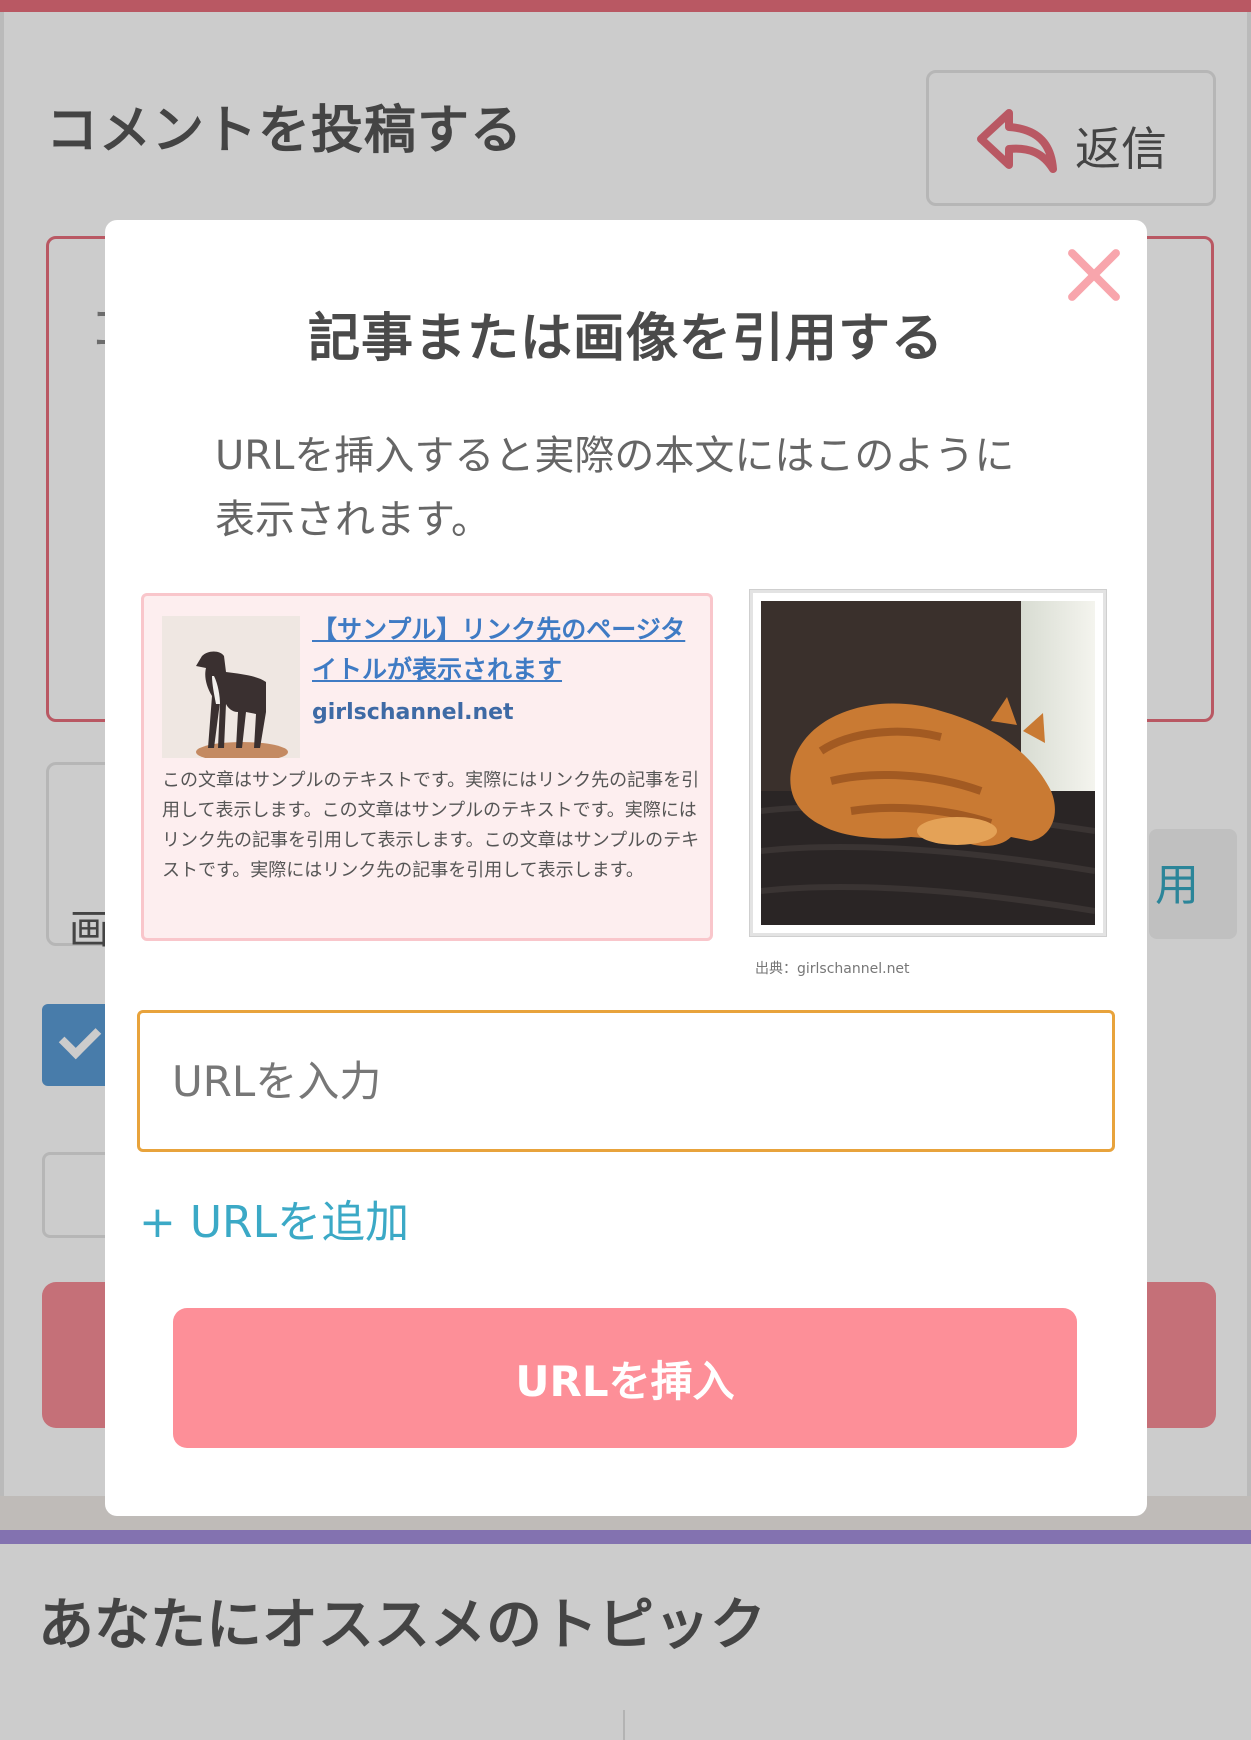 Image resolution: width=1251 pixels, height=1740 pixels. What do you see at coordinates (615, 488) in the screenshot?
I see `modal-description: URLを挿入すると実際の本文にはこのように表示されます。` at bounding box center [615, 488].